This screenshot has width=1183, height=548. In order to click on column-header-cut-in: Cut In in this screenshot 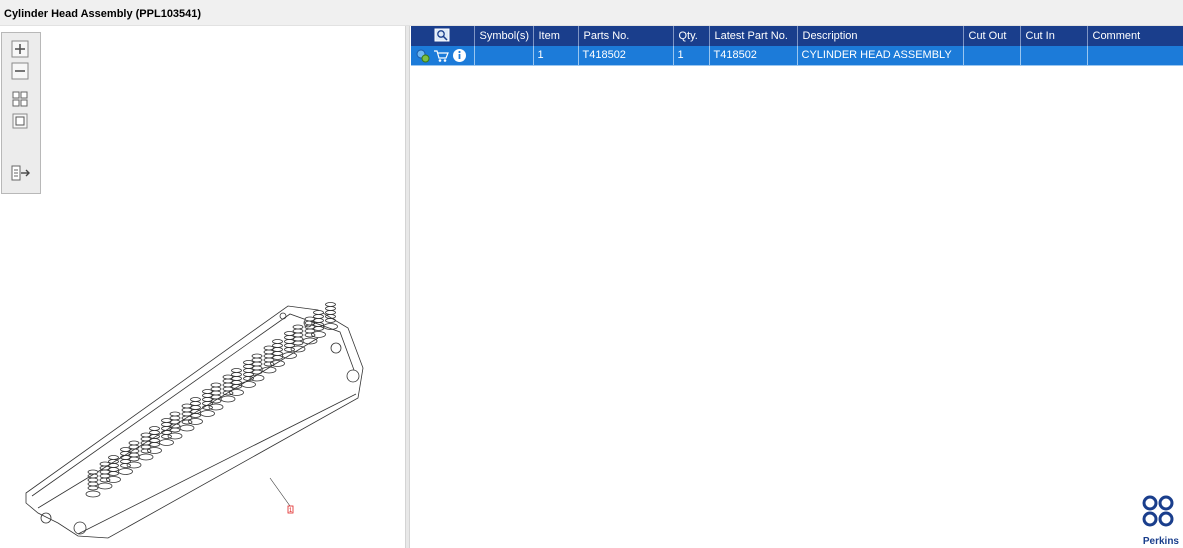, I will do `click(1054, 36)`.